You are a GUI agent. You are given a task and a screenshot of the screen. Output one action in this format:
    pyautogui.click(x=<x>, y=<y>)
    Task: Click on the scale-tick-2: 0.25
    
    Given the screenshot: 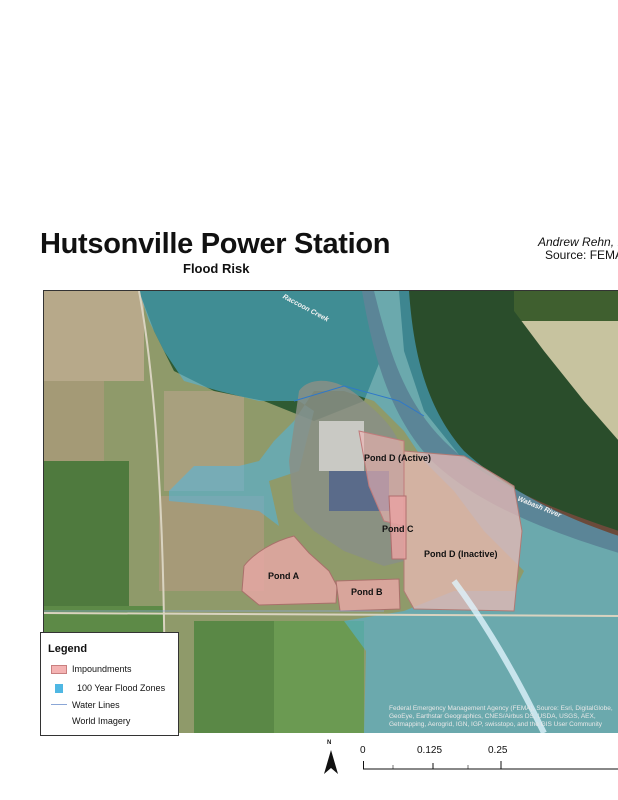 What is the action you would take?
    pyautogui.click(x=498, y=750)
    